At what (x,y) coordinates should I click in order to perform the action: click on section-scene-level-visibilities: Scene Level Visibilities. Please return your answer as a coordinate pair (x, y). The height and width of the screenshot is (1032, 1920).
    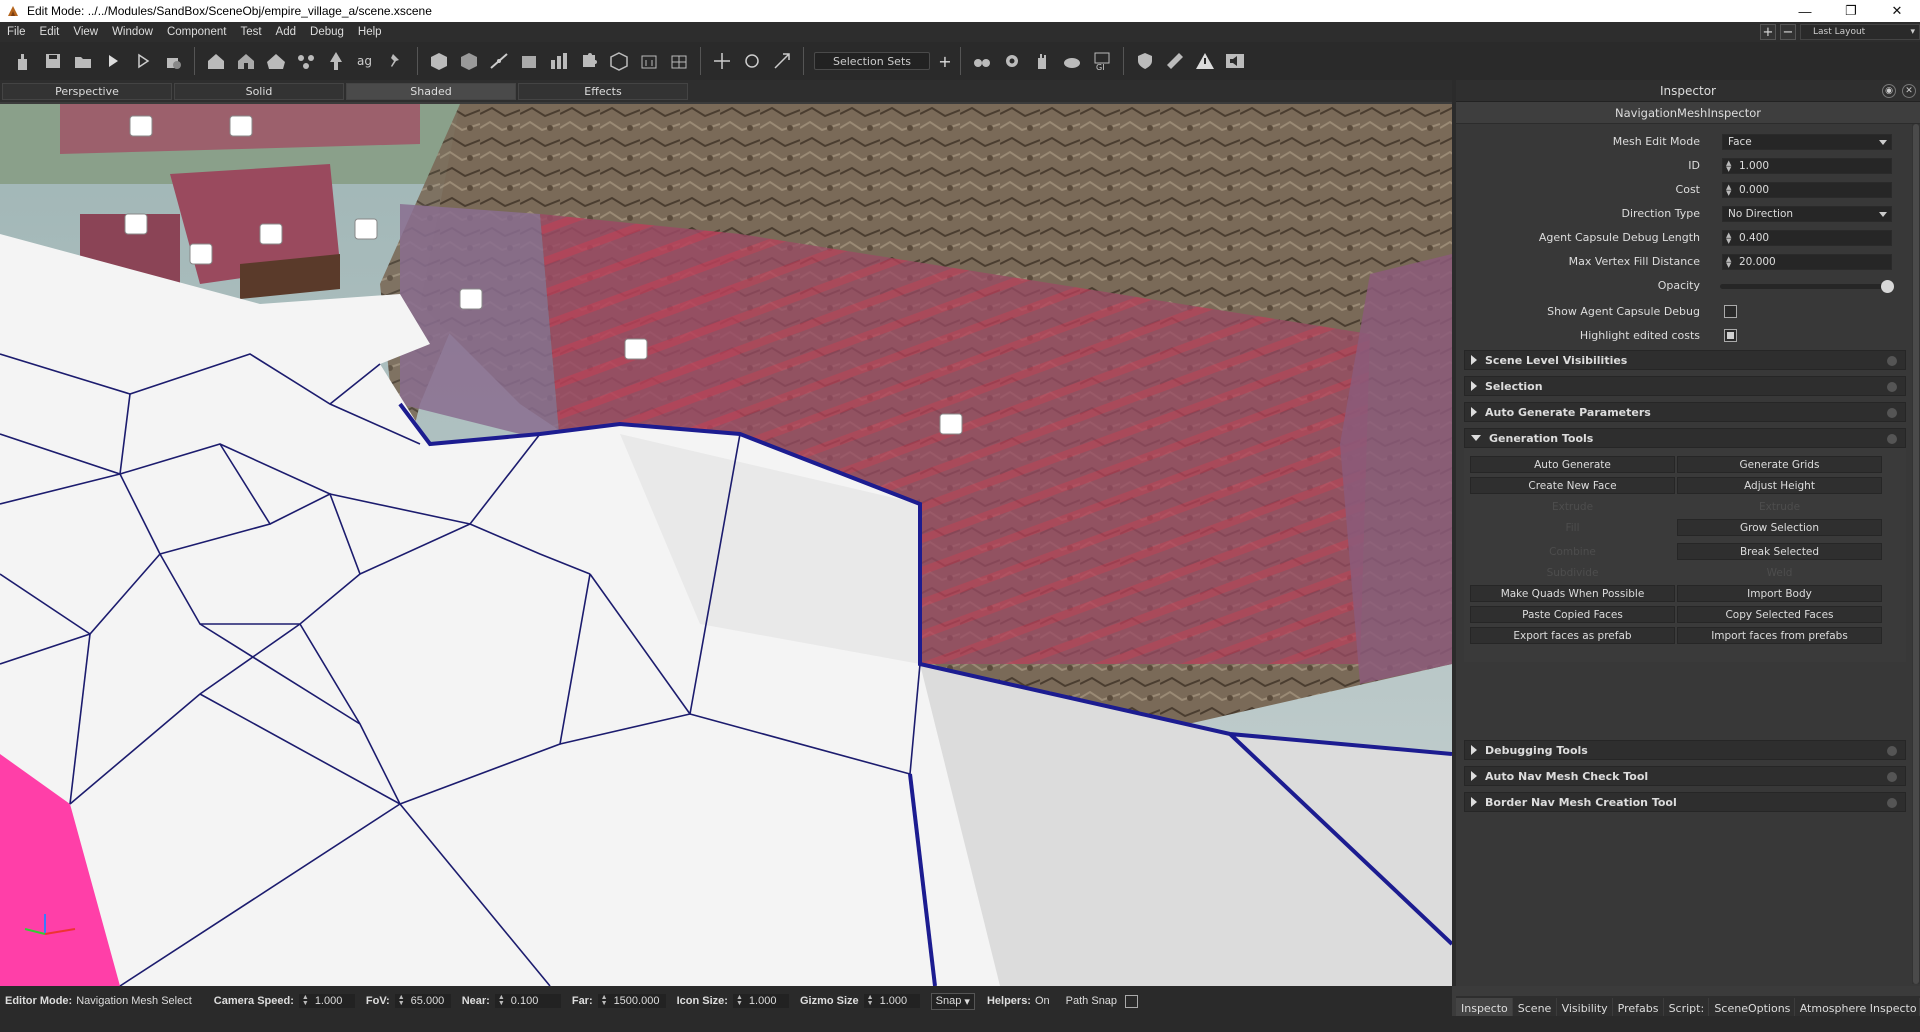
    Looking at the image, I should click on (1685, 360).